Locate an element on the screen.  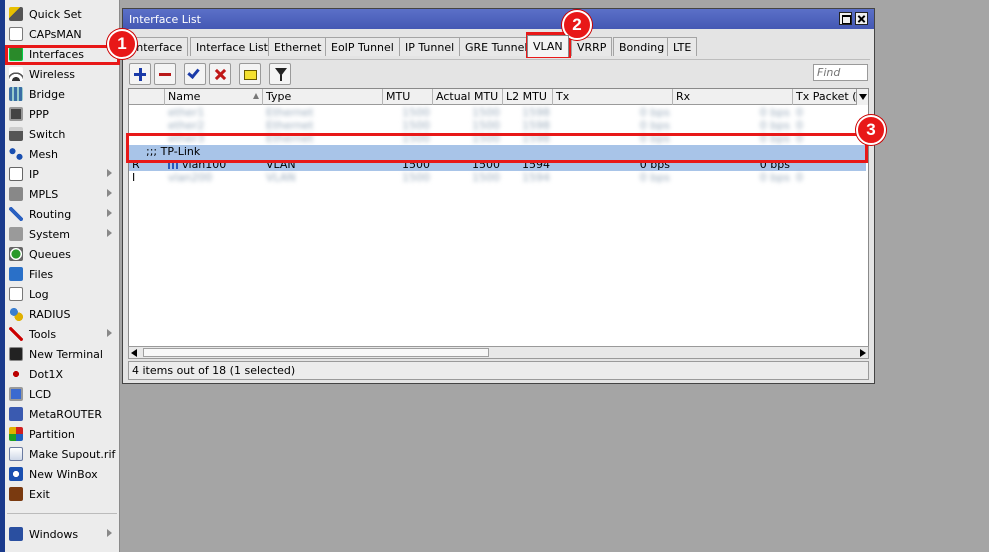
column-chooser-button is located at coordinates (862, 97).